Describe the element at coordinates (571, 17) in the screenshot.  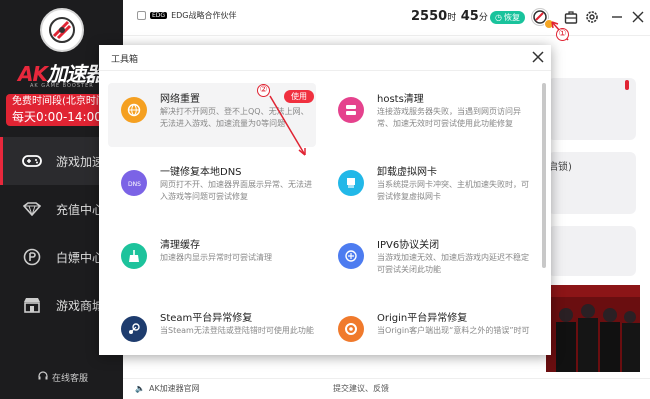
I see `toolbox-icon` at that location.